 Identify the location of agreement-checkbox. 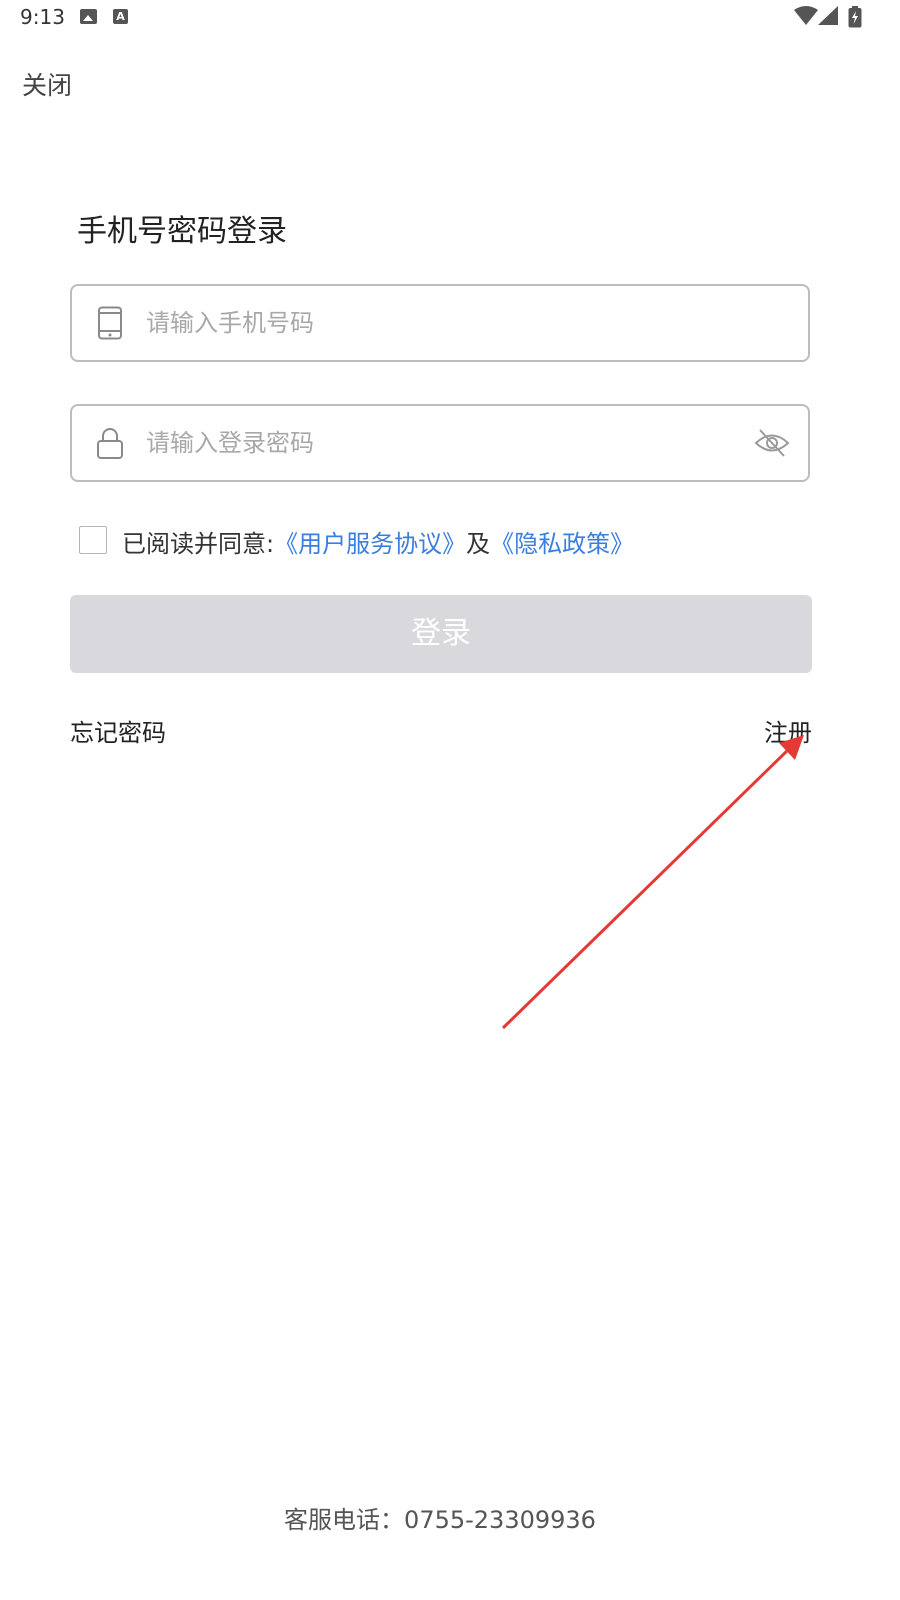
(93, 540).